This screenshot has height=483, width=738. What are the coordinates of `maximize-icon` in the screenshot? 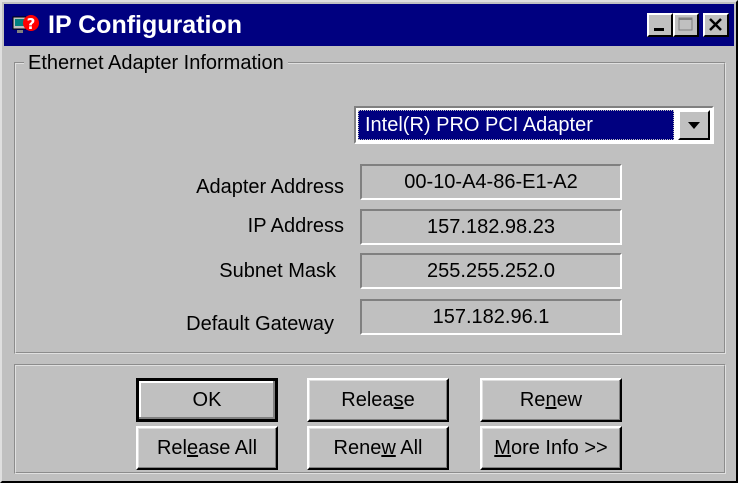 It's located at (685, 24).